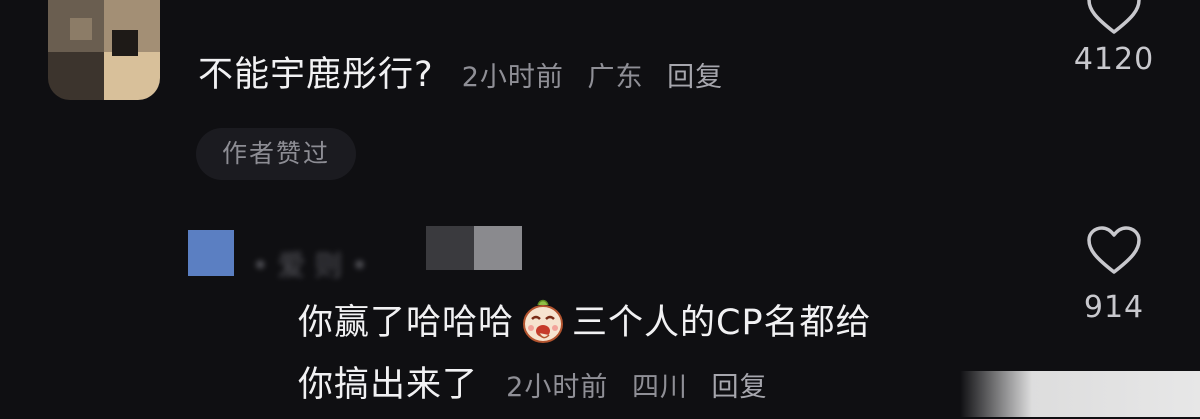 This screenshot has width=1200, height=419. What do you see at coordinates (1114, 307) in the screenshot?
I see `reply-like-count: 914` at bounding box center [1114, 307].